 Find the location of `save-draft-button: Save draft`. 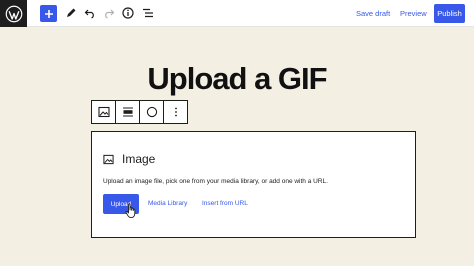

save-draft-button: Save draft is located at coordinates (373, 13).